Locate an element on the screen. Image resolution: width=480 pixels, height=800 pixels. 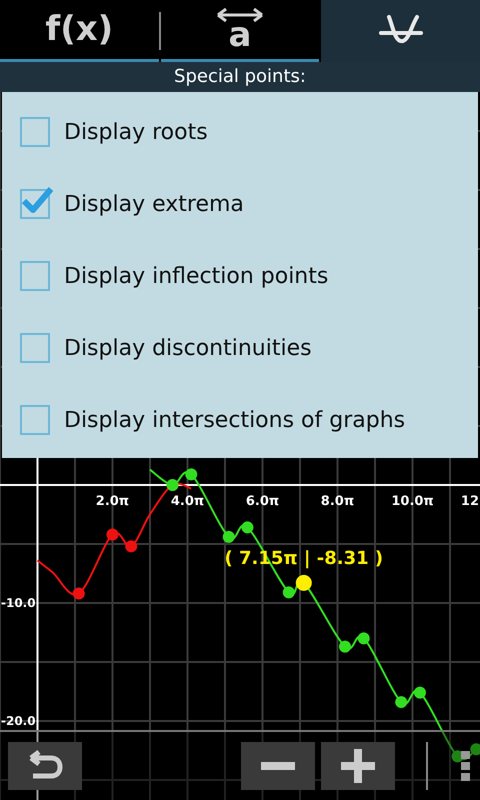
zoom-out-button is located at coordinates (278, 766).